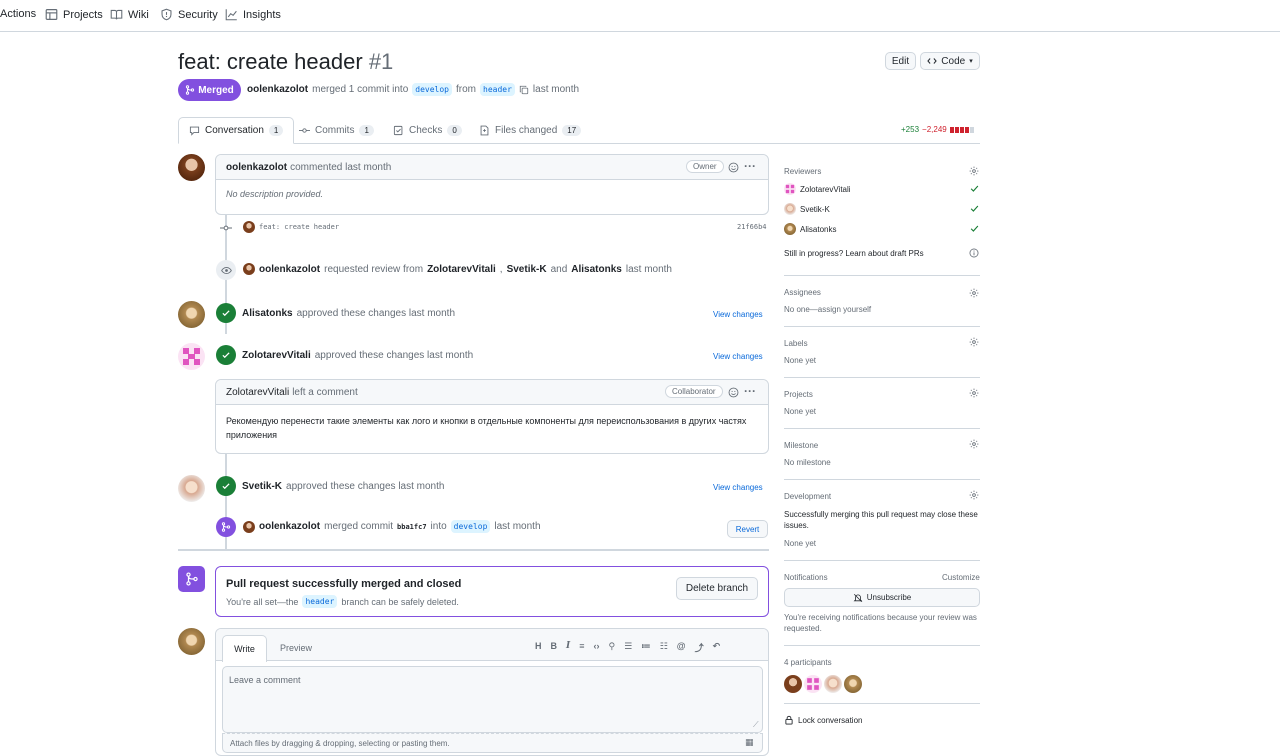 This screenshot has width=1280, height=756. I want to click on reviewer-link: Svetik-K, so click(527, 269).